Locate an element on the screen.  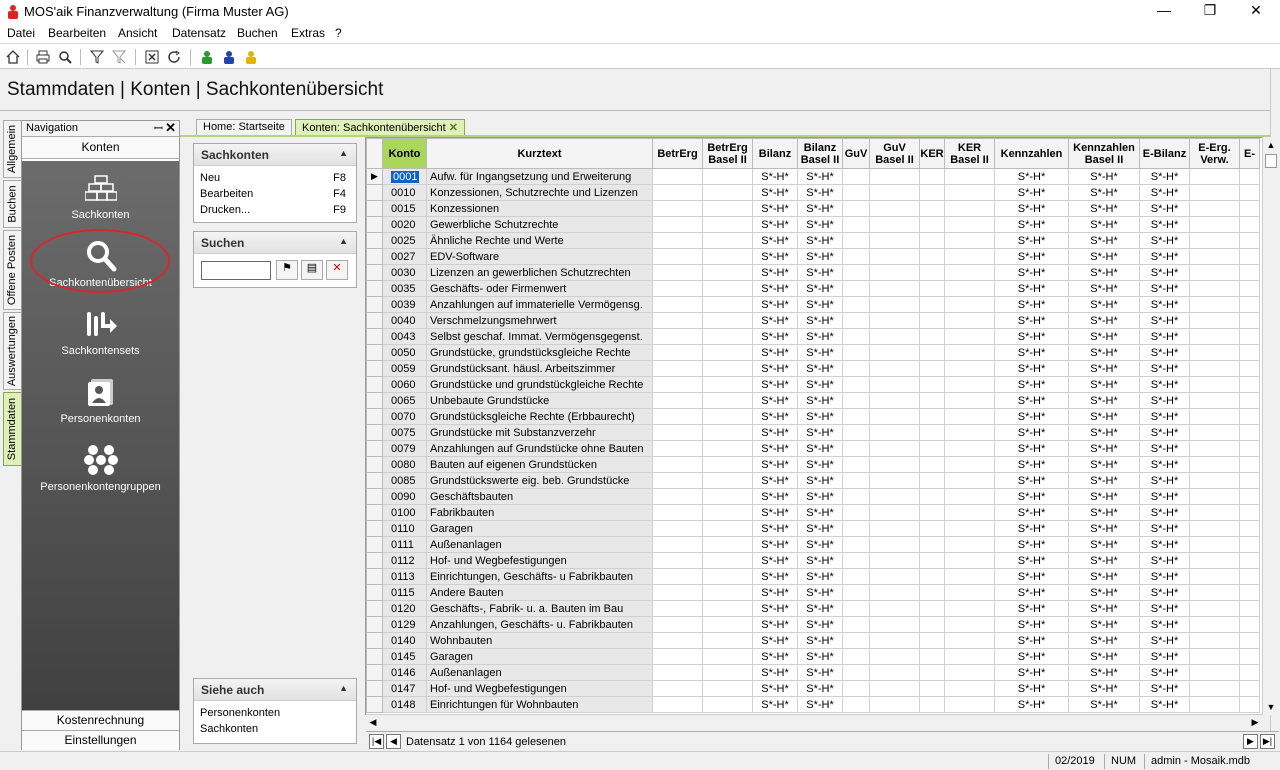
search-input is located at coordinates (236, 270).